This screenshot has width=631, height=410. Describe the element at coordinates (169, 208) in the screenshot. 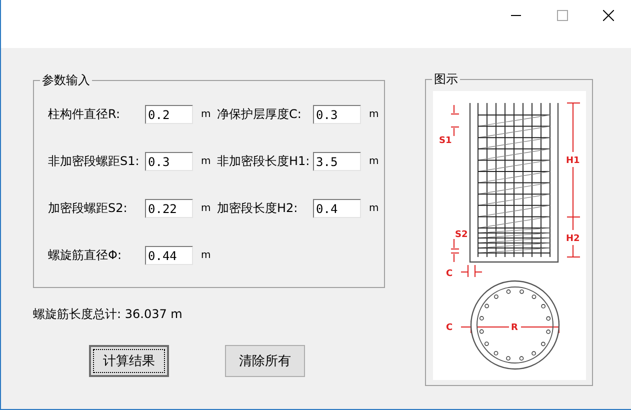

I see `input-field: 0.22` at that location.